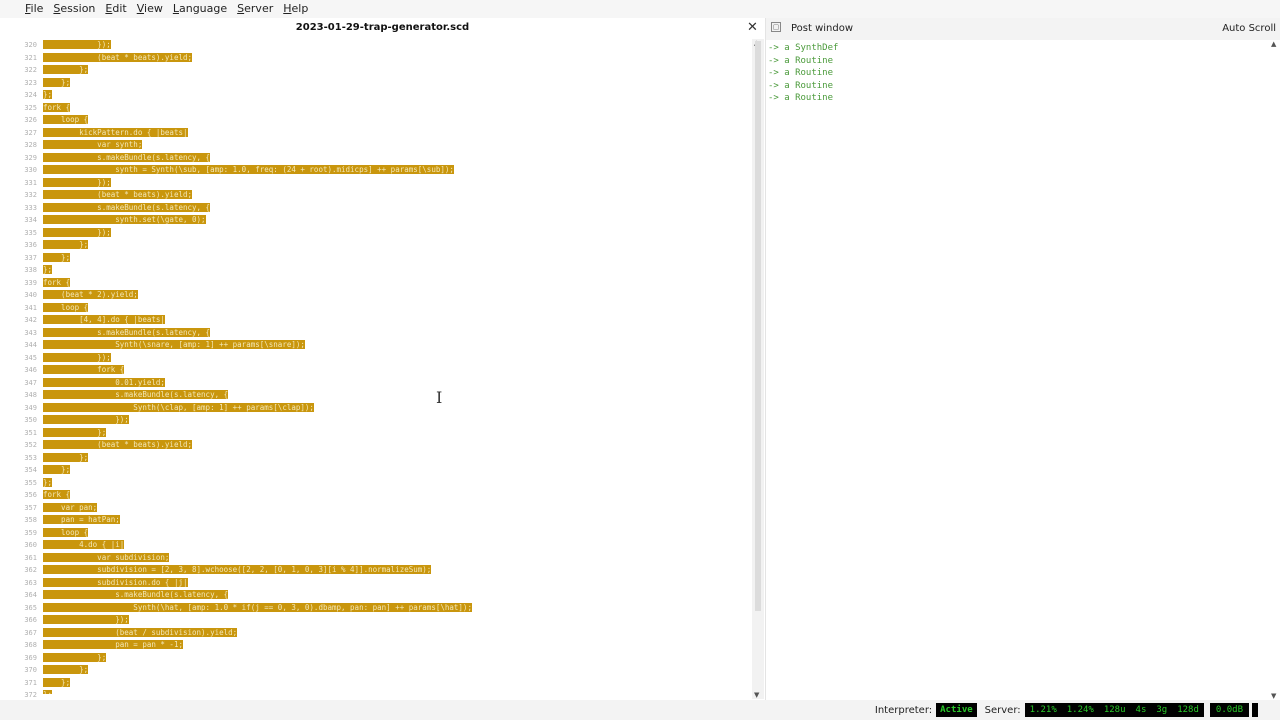  What do you see at coordinates (30, 107) in the screenshot?
I see `line-number: 325` at bounding box center [30, 107].